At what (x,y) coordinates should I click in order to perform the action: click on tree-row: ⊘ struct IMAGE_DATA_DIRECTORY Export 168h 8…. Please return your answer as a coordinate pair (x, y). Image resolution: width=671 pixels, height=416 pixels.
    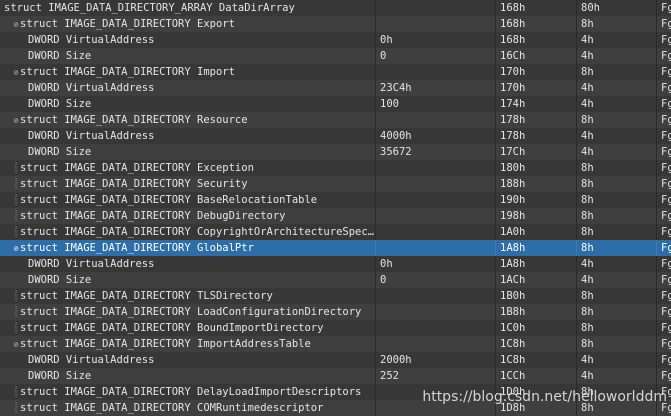
    Looking at the image, I should click on (335, 24).